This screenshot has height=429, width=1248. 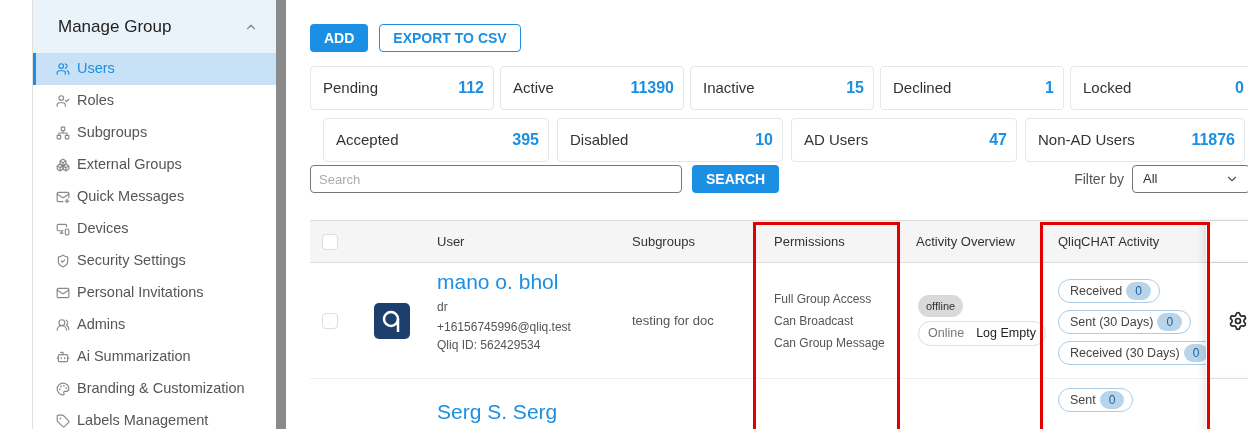 What do you see at coordinates (904, 140) in the screenshot?
I see `stat-card: AD Users 47` at bounding box center [904, 140].